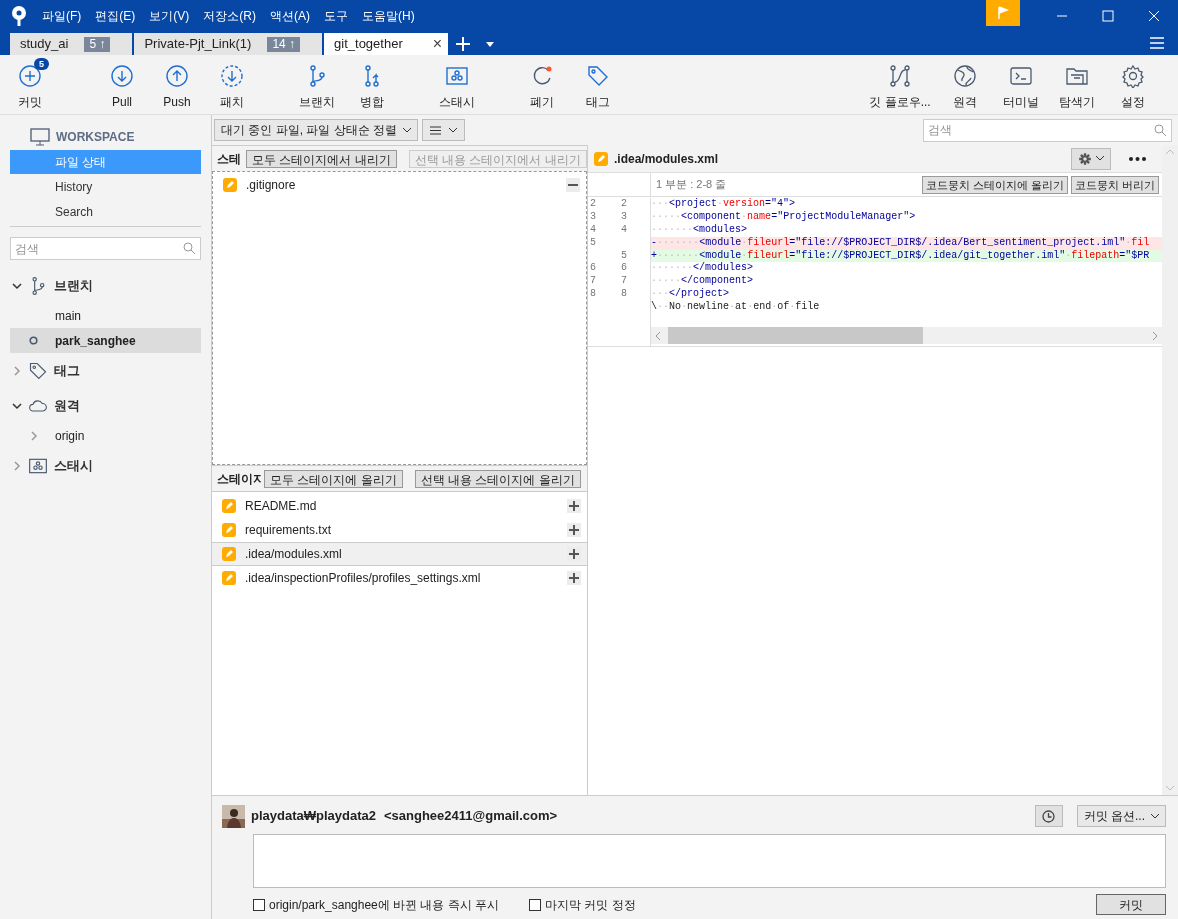 The image size is (1178, 919). Describe the element at coordinates (388, 16) in the screenshot. I see `menu-item: 도움말(H)` at that location.